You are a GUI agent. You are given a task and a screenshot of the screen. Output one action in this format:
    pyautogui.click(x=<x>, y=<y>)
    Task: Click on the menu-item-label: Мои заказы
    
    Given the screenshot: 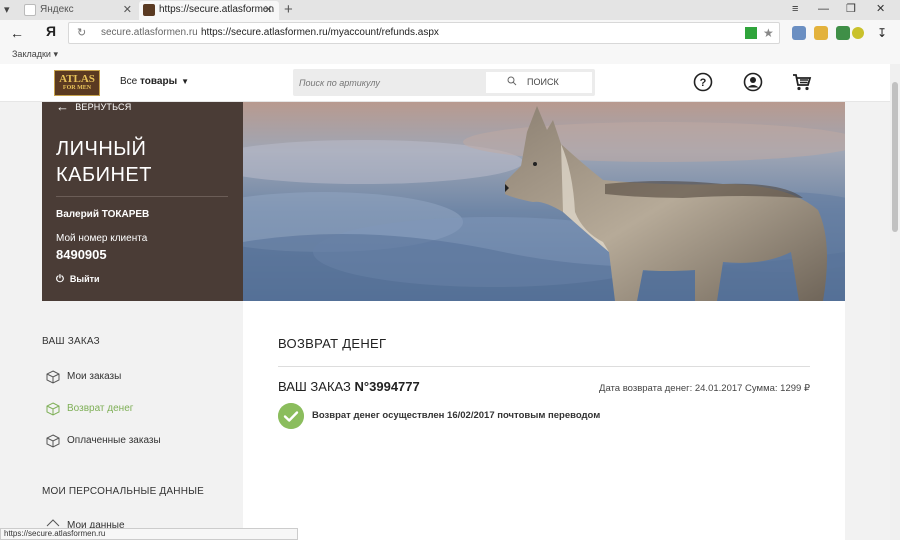 What is the action you would take?
    pyautogui.click(x=94, y=376)
    